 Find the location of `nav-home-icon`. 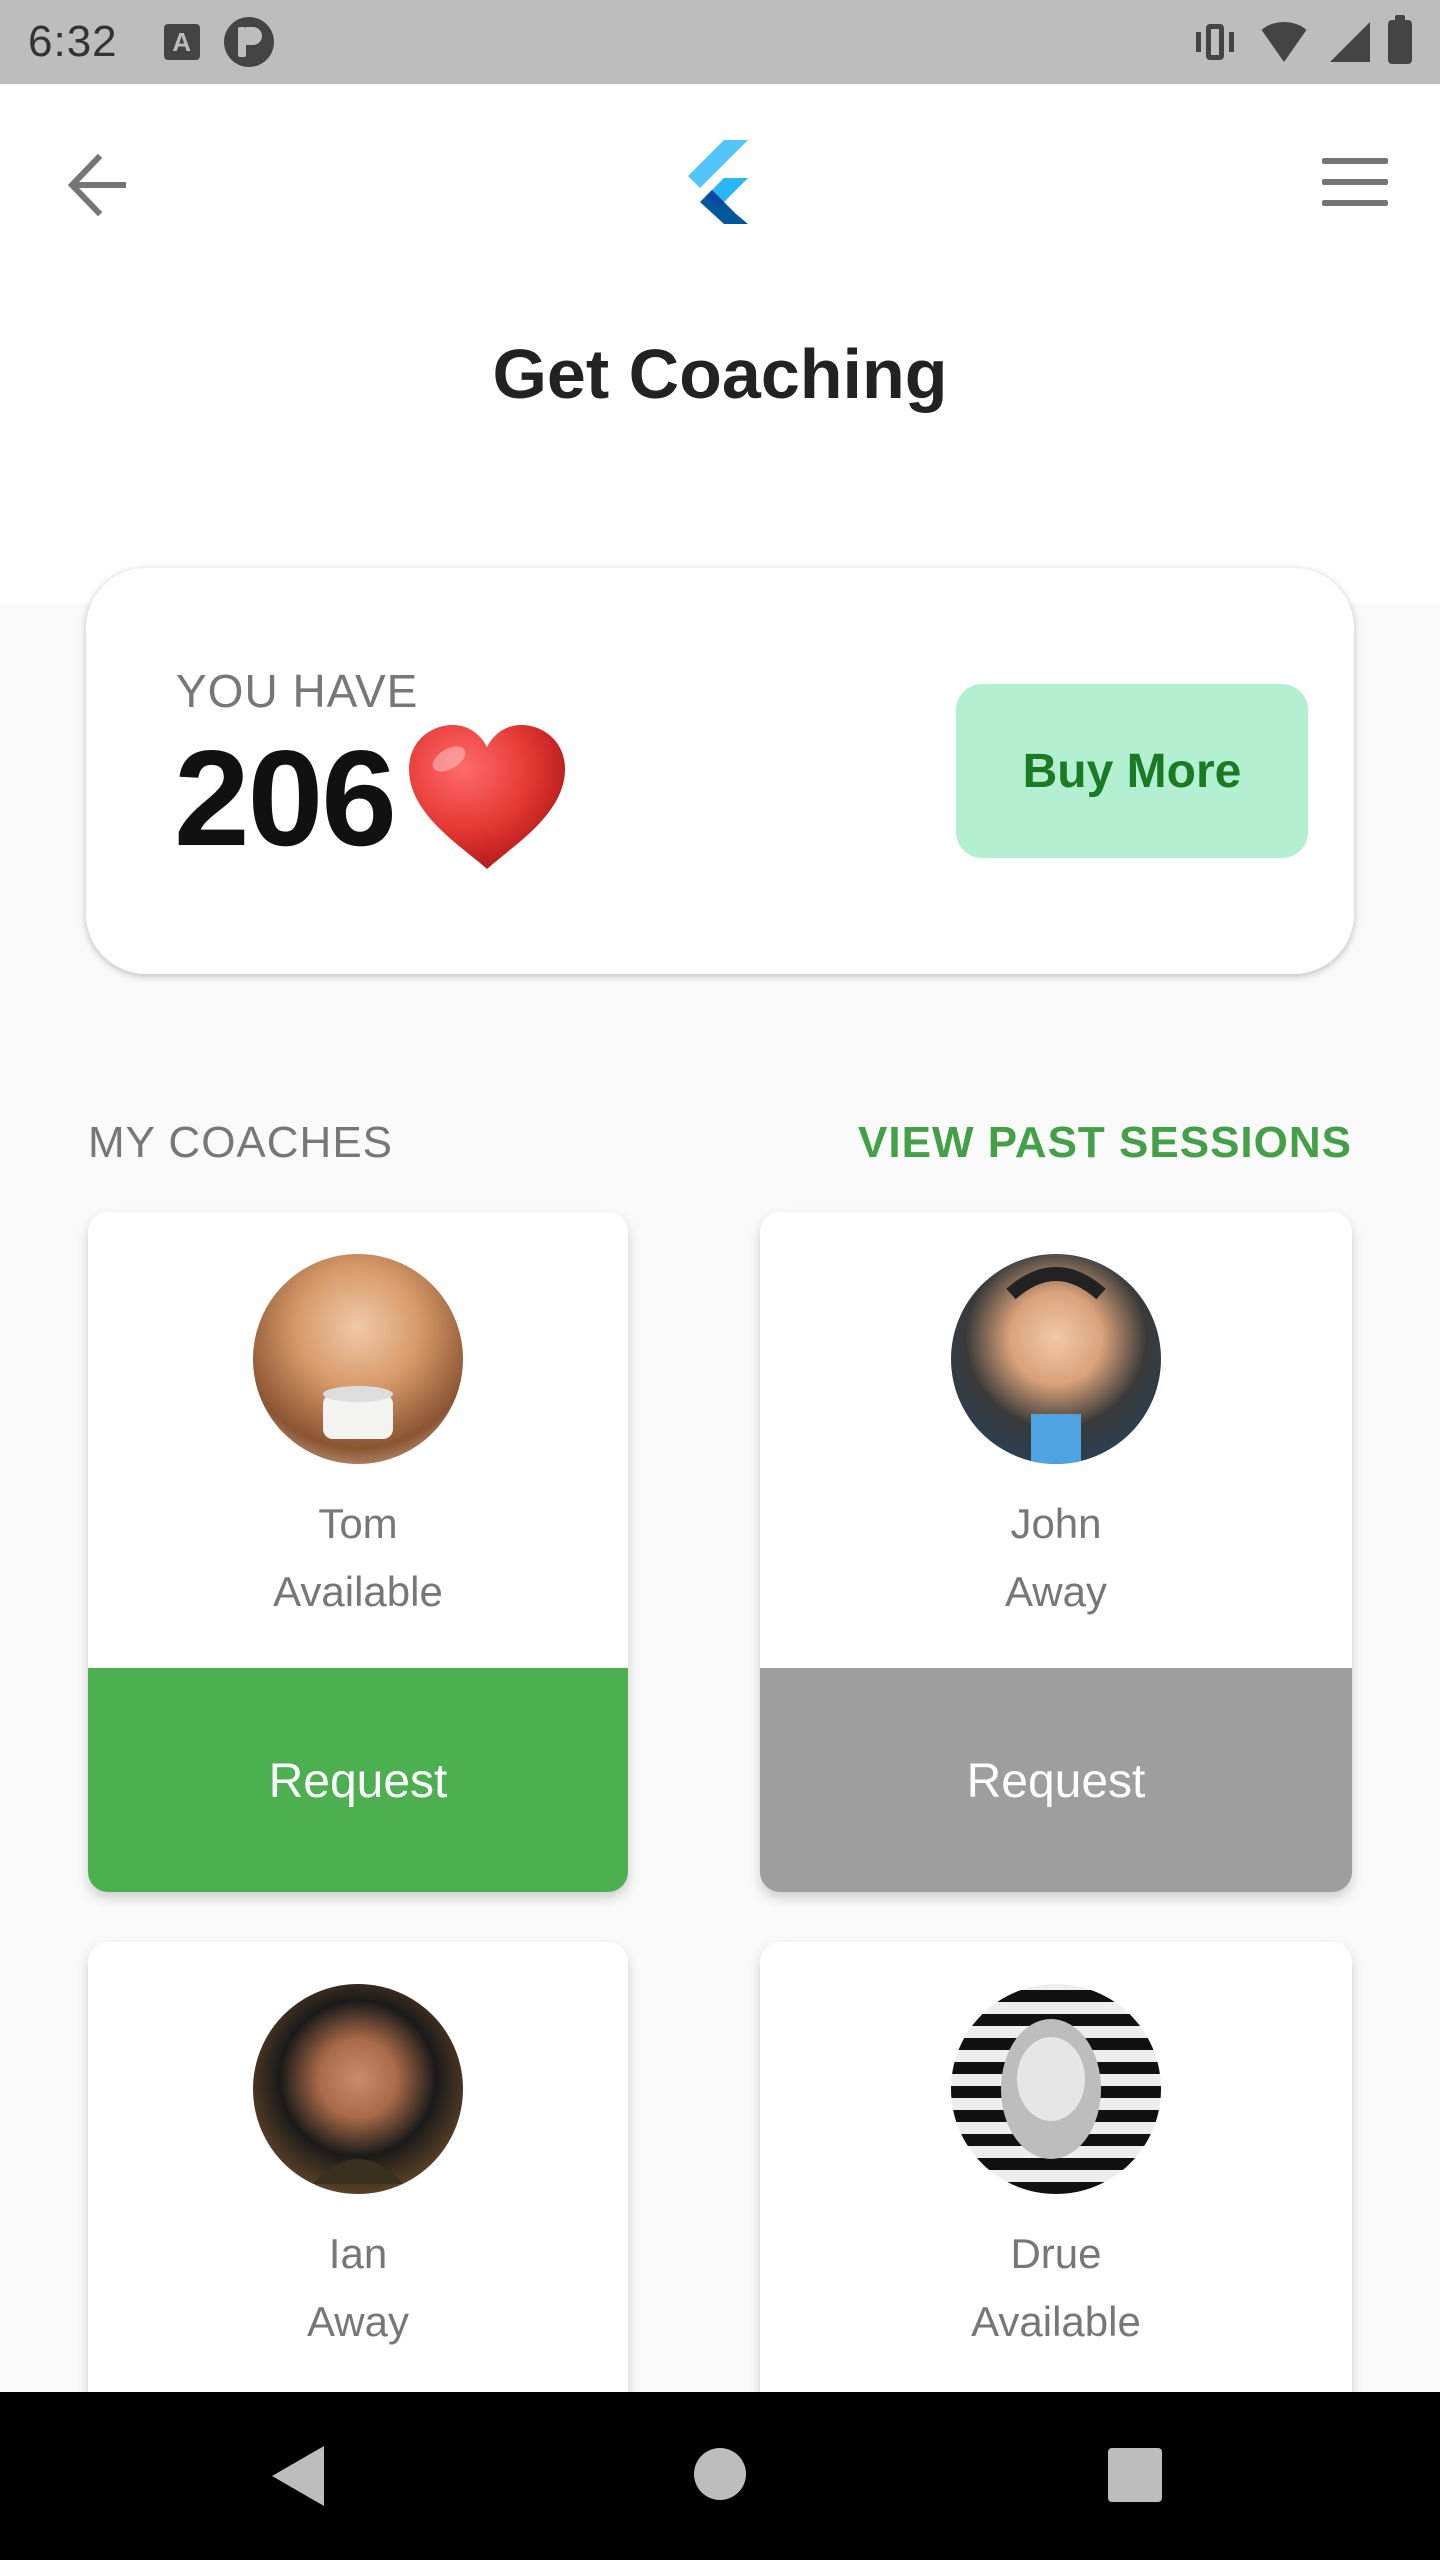

nav-home-icon is located at coordinates (720, 2474).